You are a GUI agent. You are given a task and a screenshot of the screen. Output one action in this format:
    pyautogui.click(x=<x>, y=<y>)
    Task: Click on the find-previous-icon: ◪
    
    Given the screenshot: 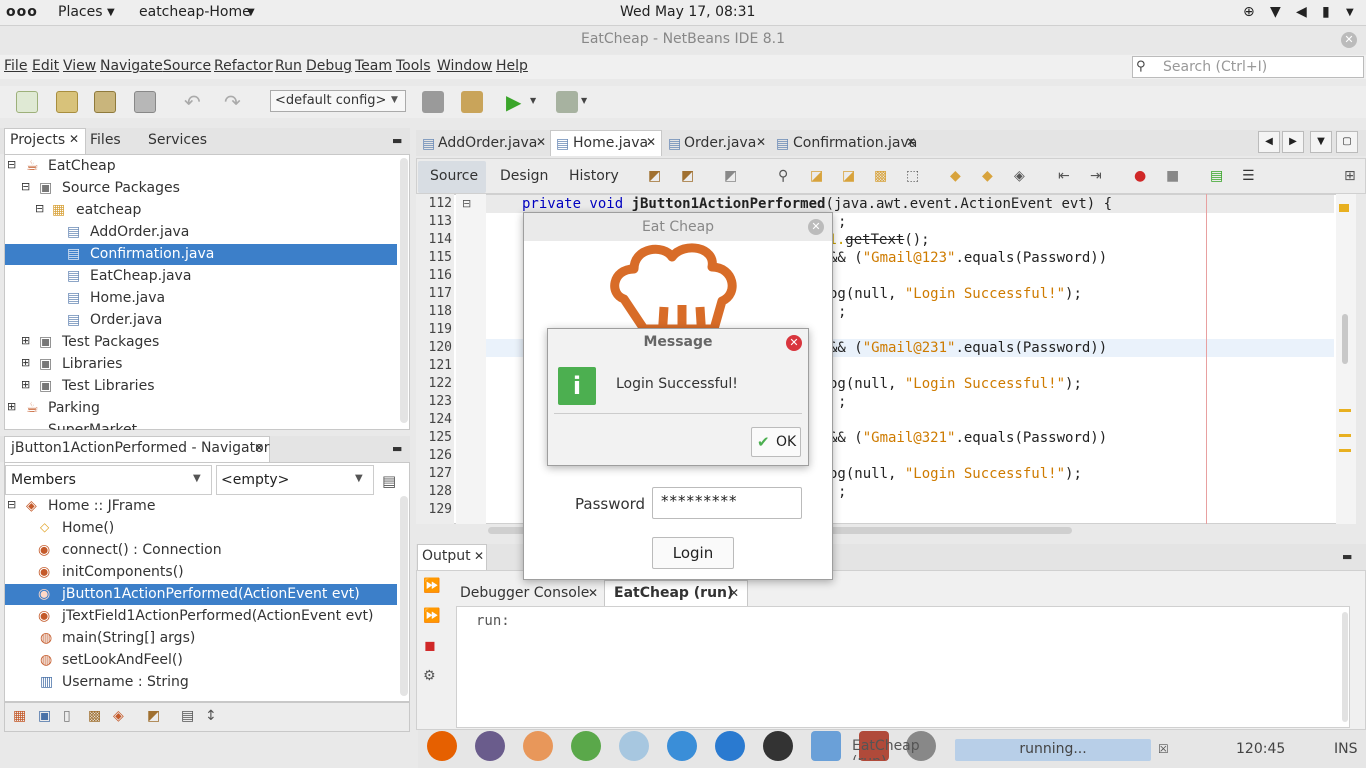 What is the action you would take?
    pyautogui.click(x=816, y=176)
    